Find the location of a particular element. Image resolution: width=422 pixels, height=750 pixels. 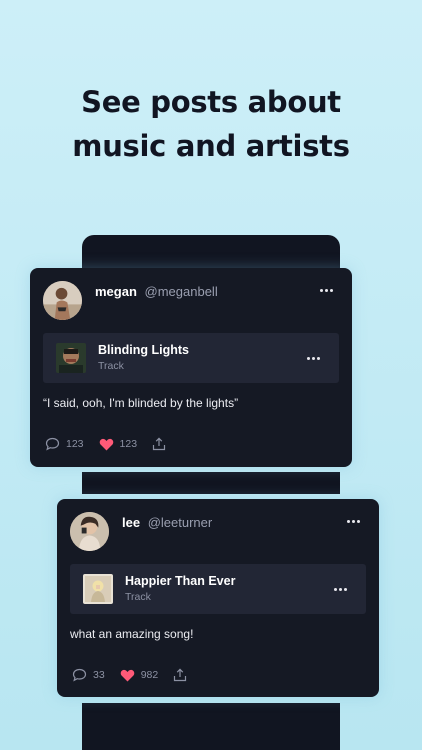

track-attachment: Happier Than Ever Track is located at coordinates (218, 589).